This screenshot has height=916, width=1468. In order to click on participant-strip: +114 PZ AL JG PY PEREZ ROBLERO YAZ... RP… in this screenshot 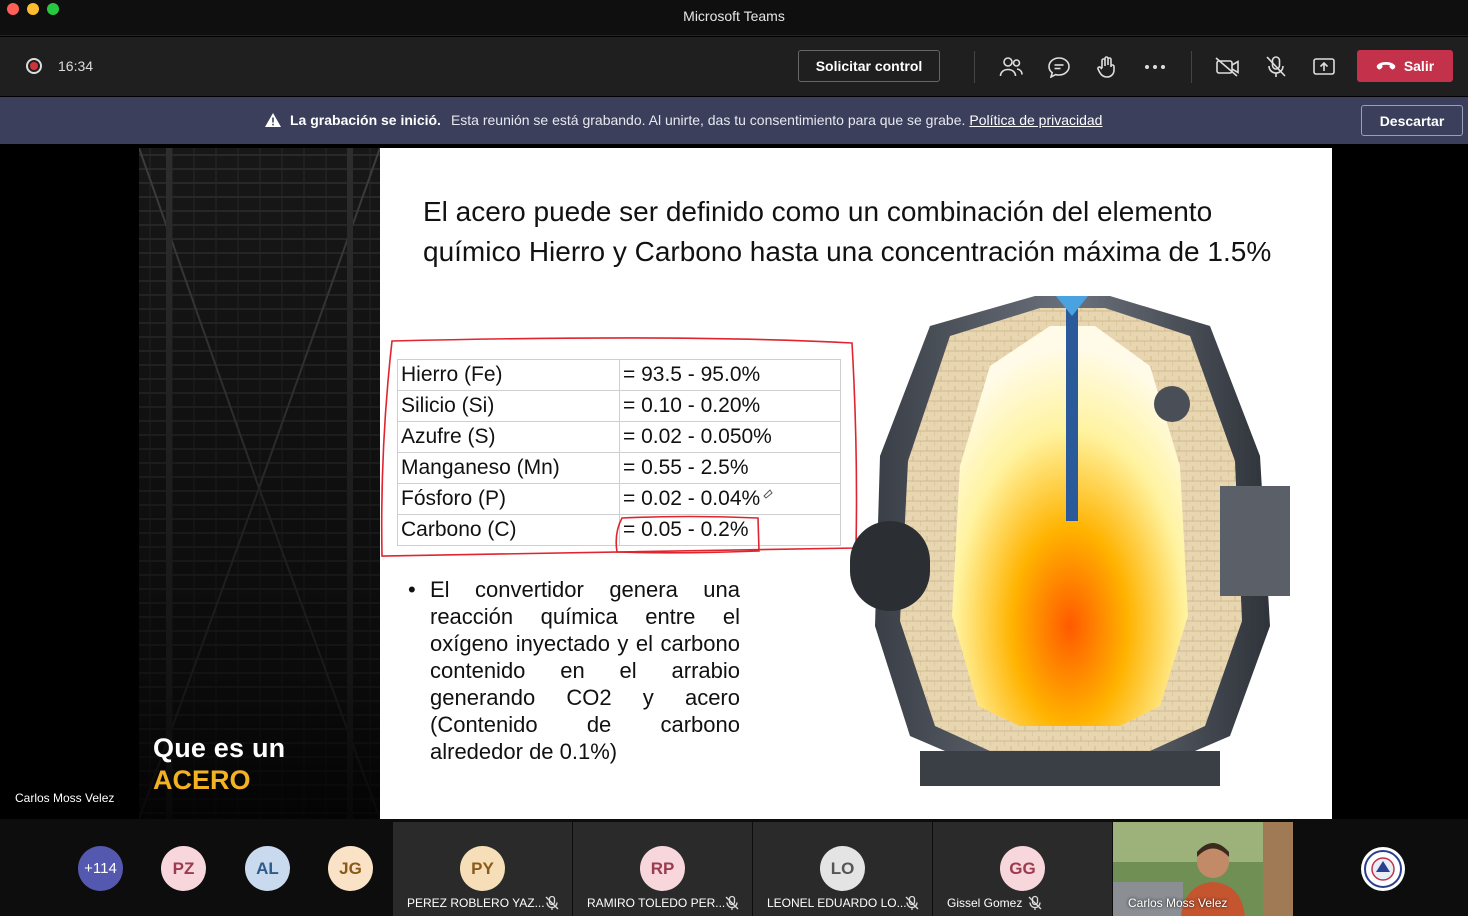, I will do `click(734, 867)`.